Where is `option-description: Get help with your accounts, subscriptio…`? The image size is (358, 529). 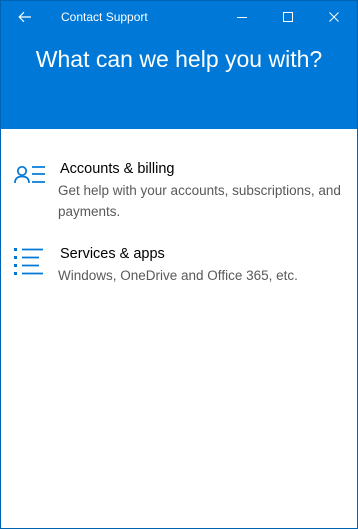 option-description: Get help with your accounts, subscriptio… is located at coordinates (199, 201).